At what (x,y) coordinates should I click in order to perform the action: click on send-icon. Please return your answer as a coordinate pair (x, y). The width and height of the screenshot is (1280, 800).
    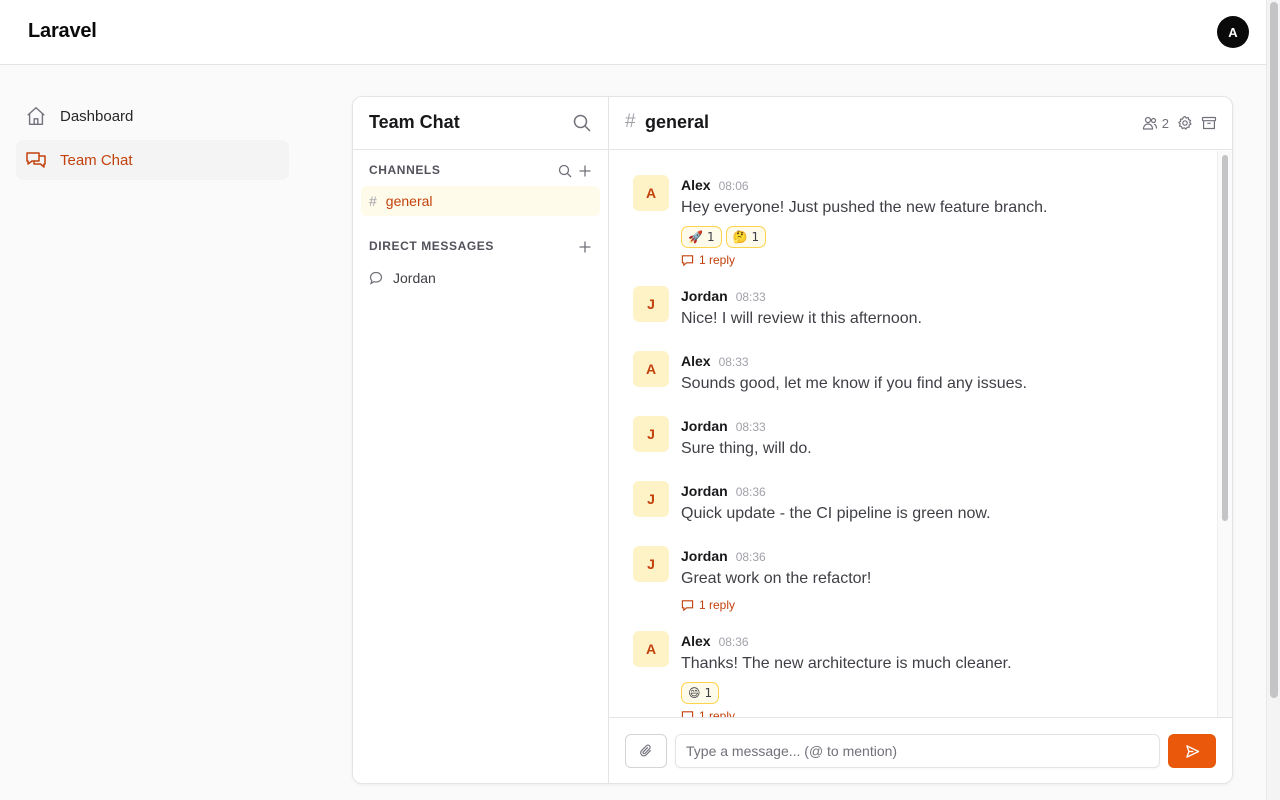
    Looking at the image, I should click on (1192, 751).